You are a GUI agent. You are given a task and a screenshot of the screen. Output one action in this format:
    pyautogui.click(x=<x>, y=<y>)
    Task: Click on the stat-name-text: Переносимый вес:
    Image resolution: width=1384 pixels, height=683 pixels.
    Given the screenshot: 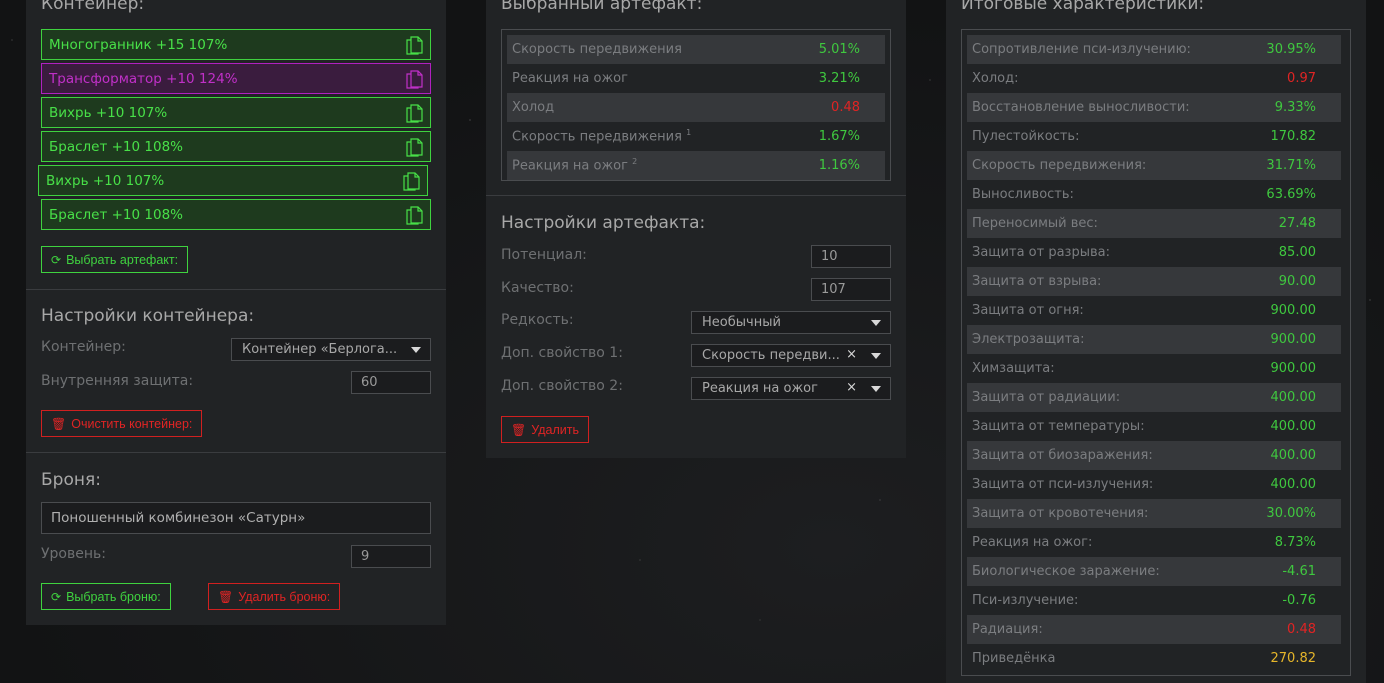 What is the action you would take?
    pyautogui.click(x=1035, y=223)
    